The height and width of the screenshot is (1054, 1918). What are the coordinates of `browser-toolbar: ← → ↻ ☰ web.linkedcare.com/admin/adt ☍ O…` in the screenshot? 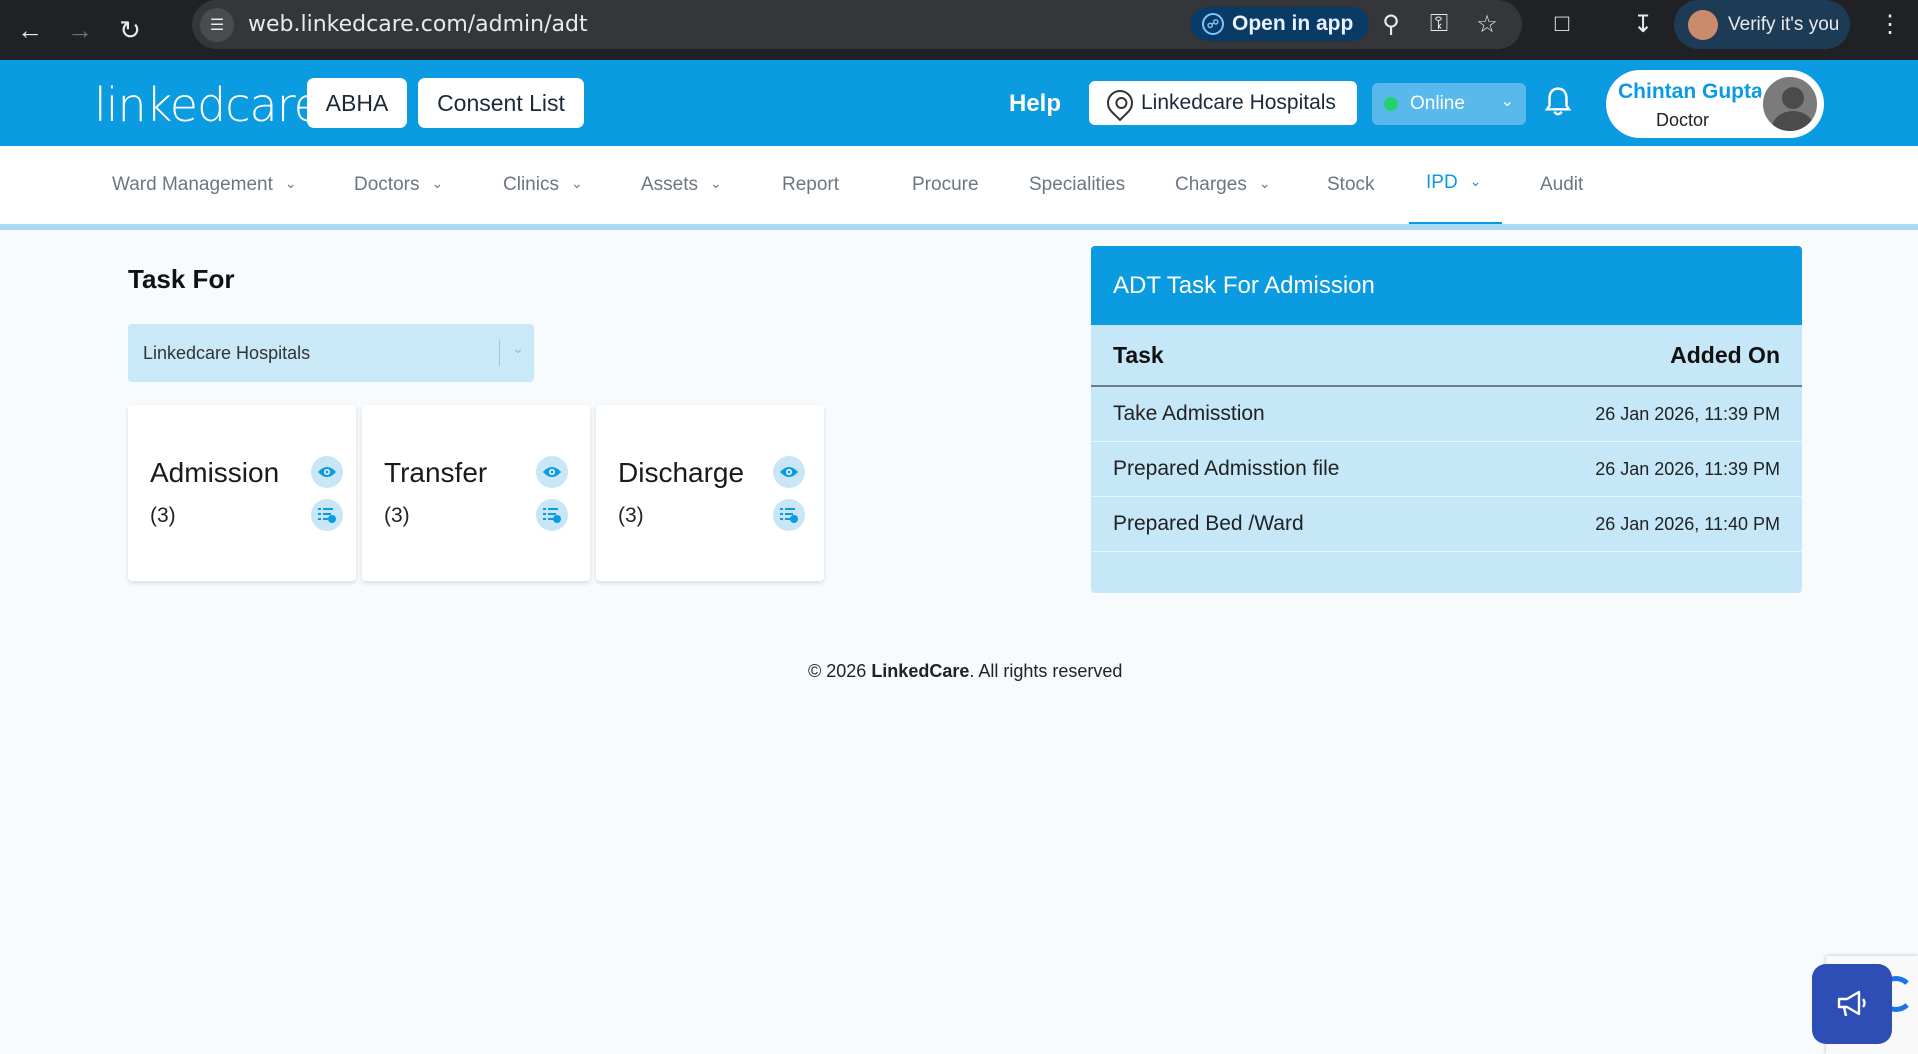 It's located at (959, 30).